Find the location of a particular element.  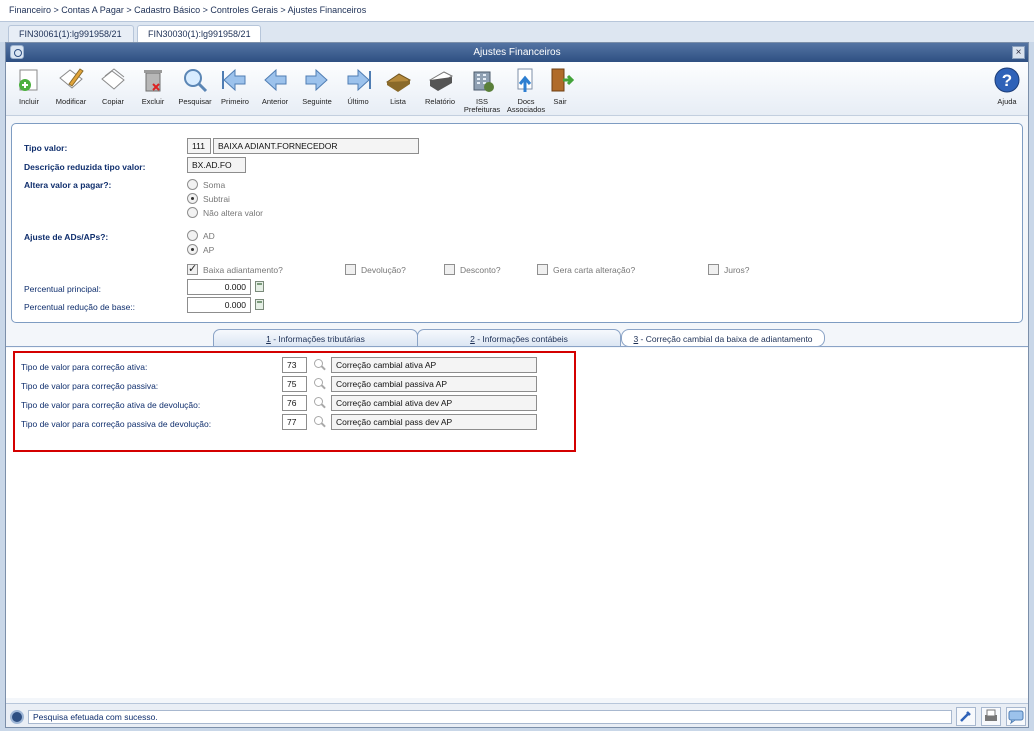

checkbox-desconto-label: Desconto? is located at coordinates (480, 270).